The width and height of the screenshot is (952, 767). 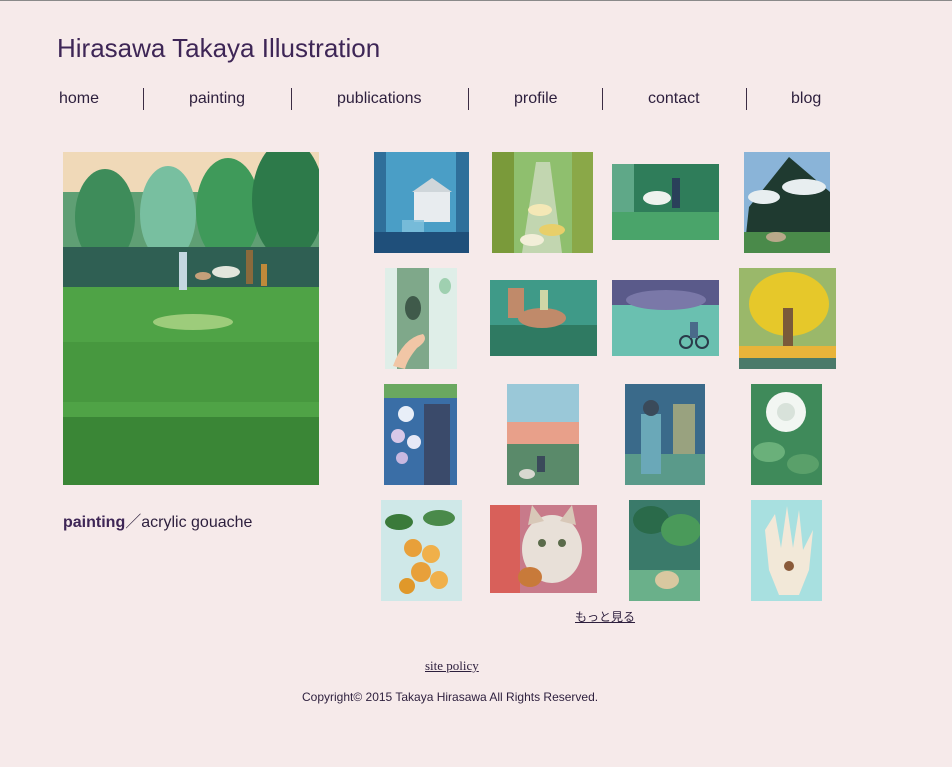 I want to click on thumbnail-flowers-person, so click(x=420, y=434).